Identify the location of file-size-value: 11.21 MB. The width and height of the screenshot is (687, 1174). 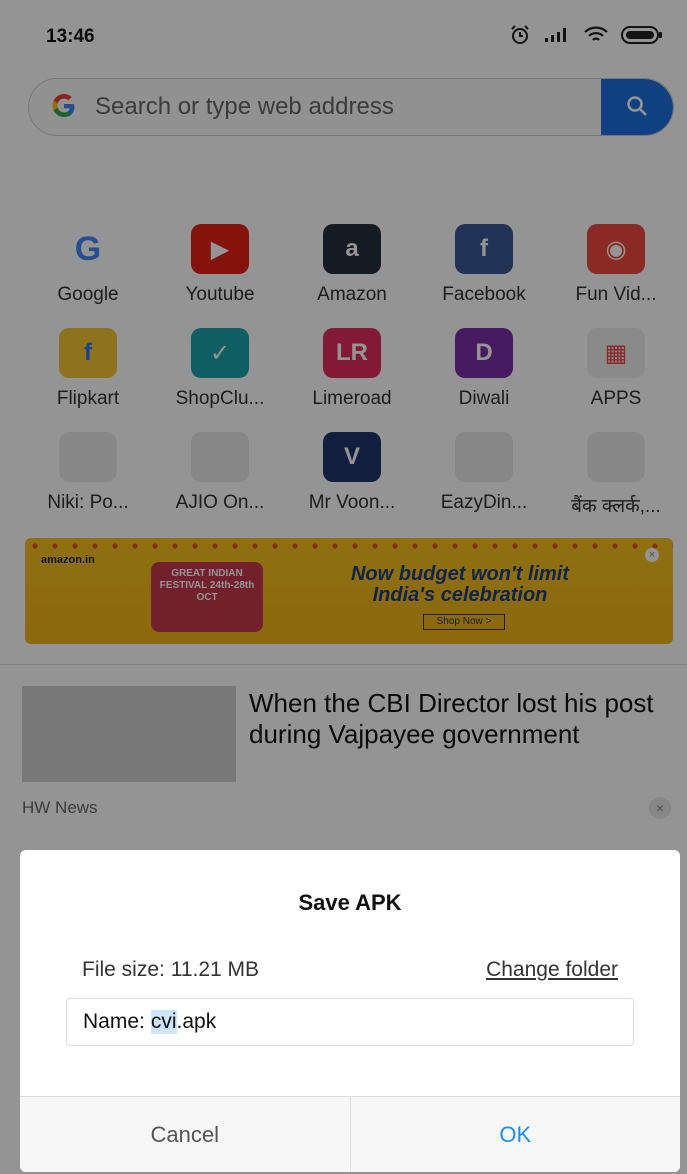
(215, 969).